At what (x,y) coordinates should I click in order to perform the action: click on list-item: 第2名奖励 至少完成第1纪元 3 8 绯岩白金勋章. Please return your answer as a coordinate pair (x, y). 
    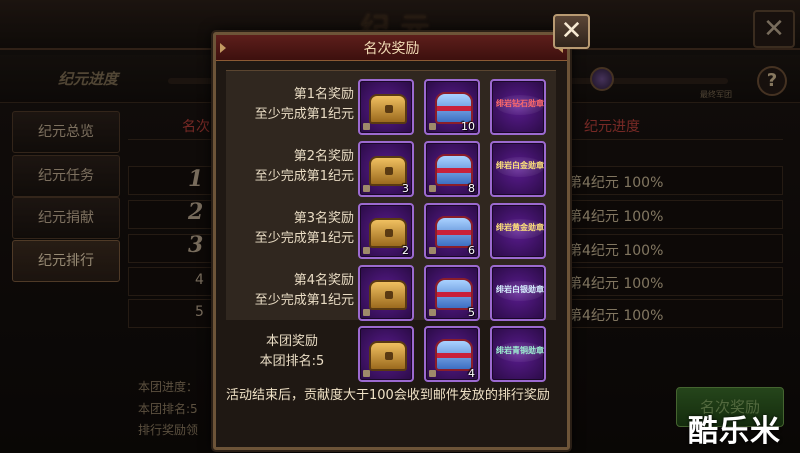
    Looking at the image, I should click on (391, 168).